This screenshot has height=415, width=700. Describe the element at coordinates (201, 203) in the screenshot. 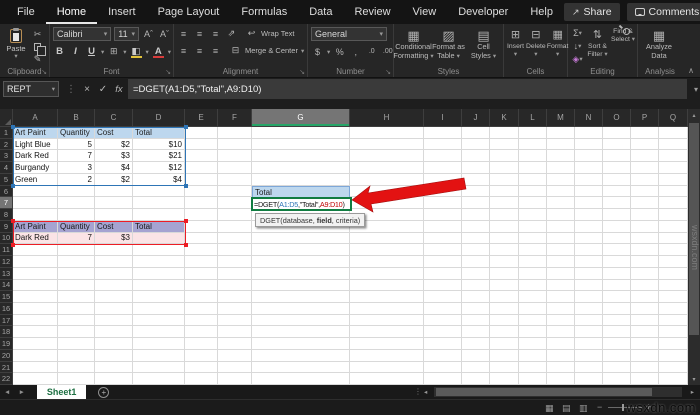

I see `cell-E7` at that location.